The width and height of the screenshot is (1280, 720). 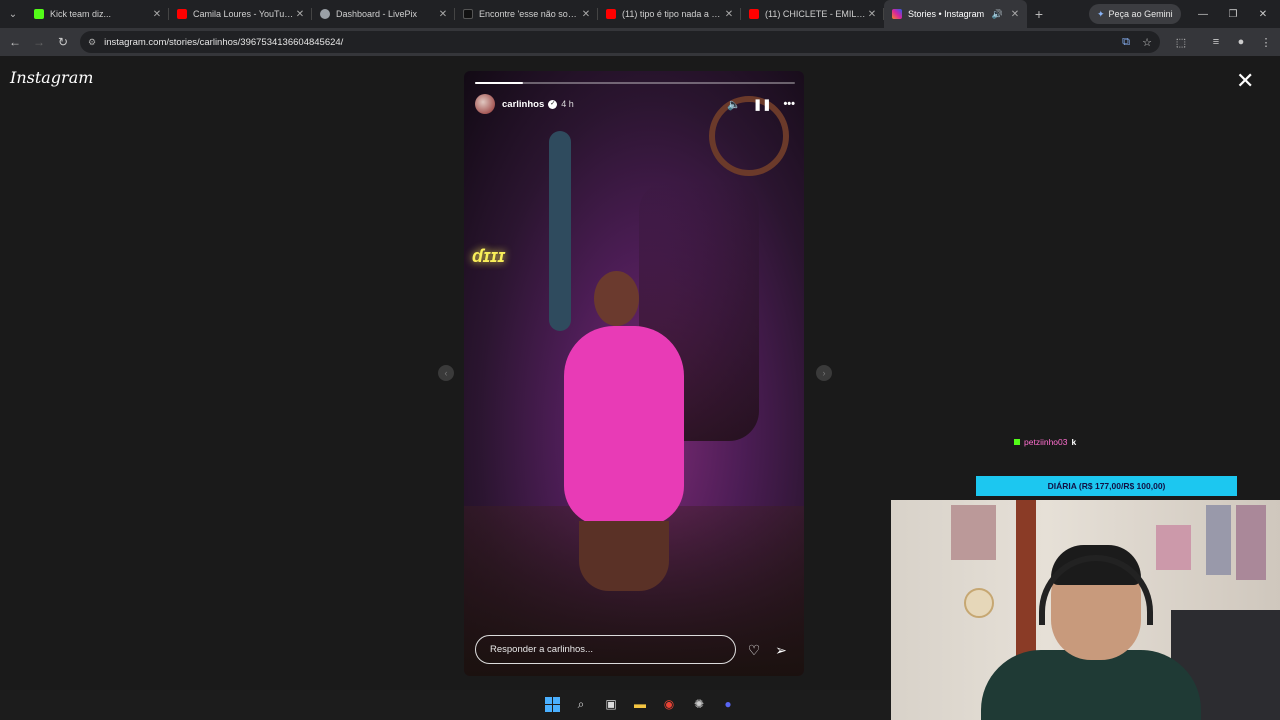 I want to click on send-icon: ➢, so click(x=781, y=650).